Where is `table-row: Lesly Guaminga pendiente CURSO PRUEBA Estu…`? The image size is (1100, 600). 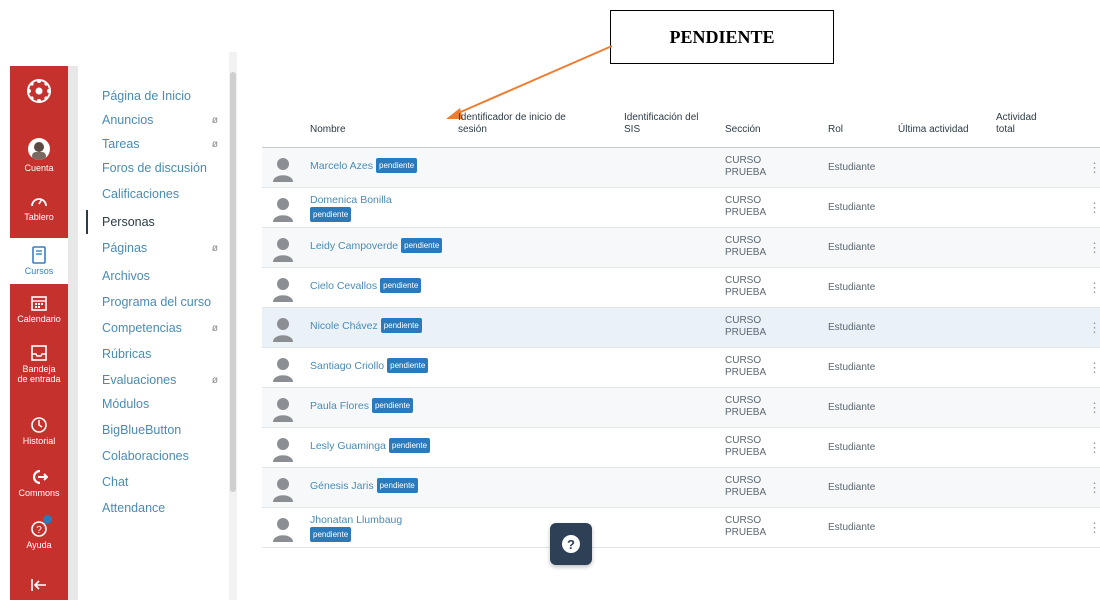 table-row: Lesly Guaminga pendiente CURSO PRUEBA Estu… is located at coordinates (681, 448).